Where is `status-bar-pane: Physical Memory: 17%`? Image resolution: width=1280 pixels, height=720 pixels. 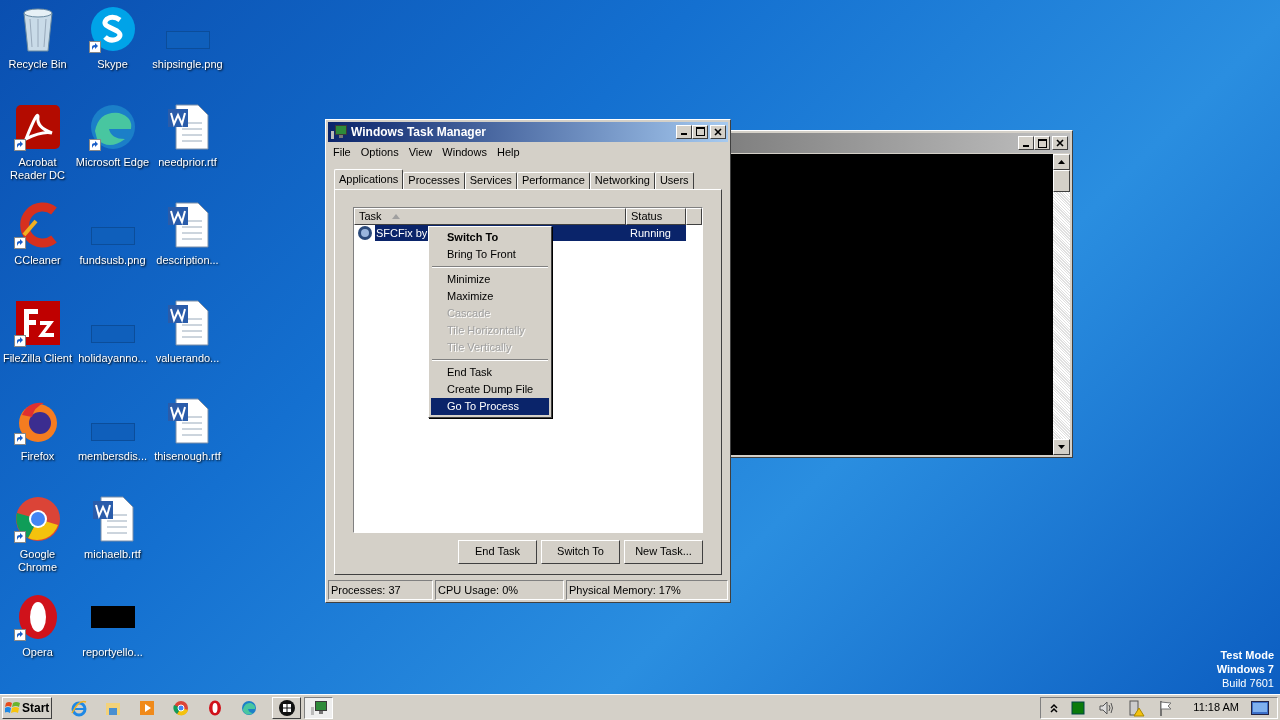 status-bar-pane: Physical Memory: 17% is located at coordinates (647, 590).